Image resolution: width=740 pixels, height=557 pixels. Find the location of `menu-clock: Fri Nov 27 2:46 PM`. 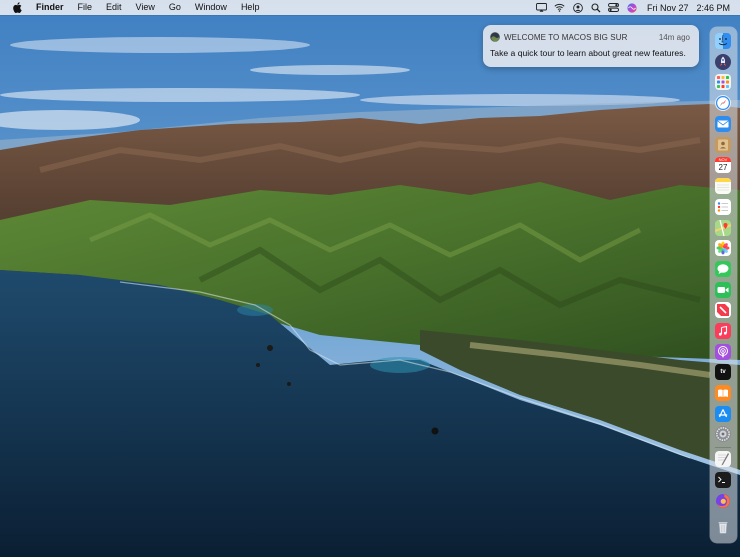

menu-clock: Fri Nov 27 2:46 PM is located at coordinates (685, 8).